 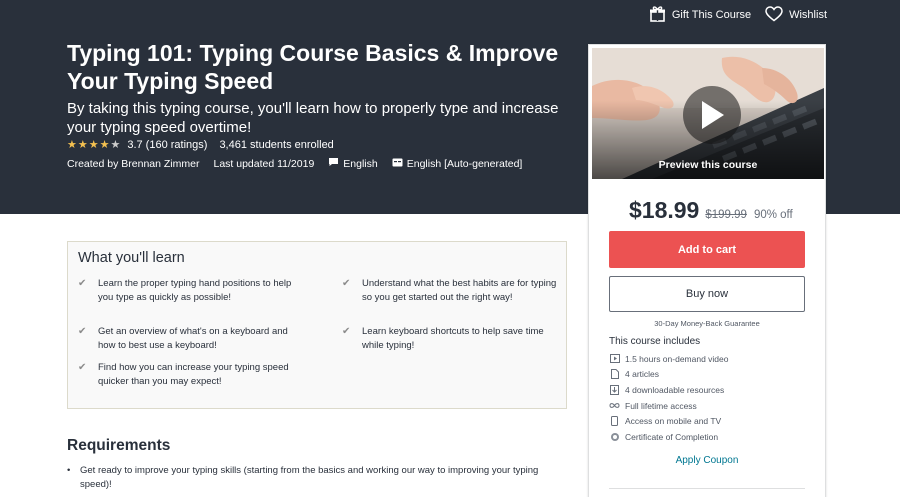 I want to click on includes-title: This course includes, so click(x=655, y=341).